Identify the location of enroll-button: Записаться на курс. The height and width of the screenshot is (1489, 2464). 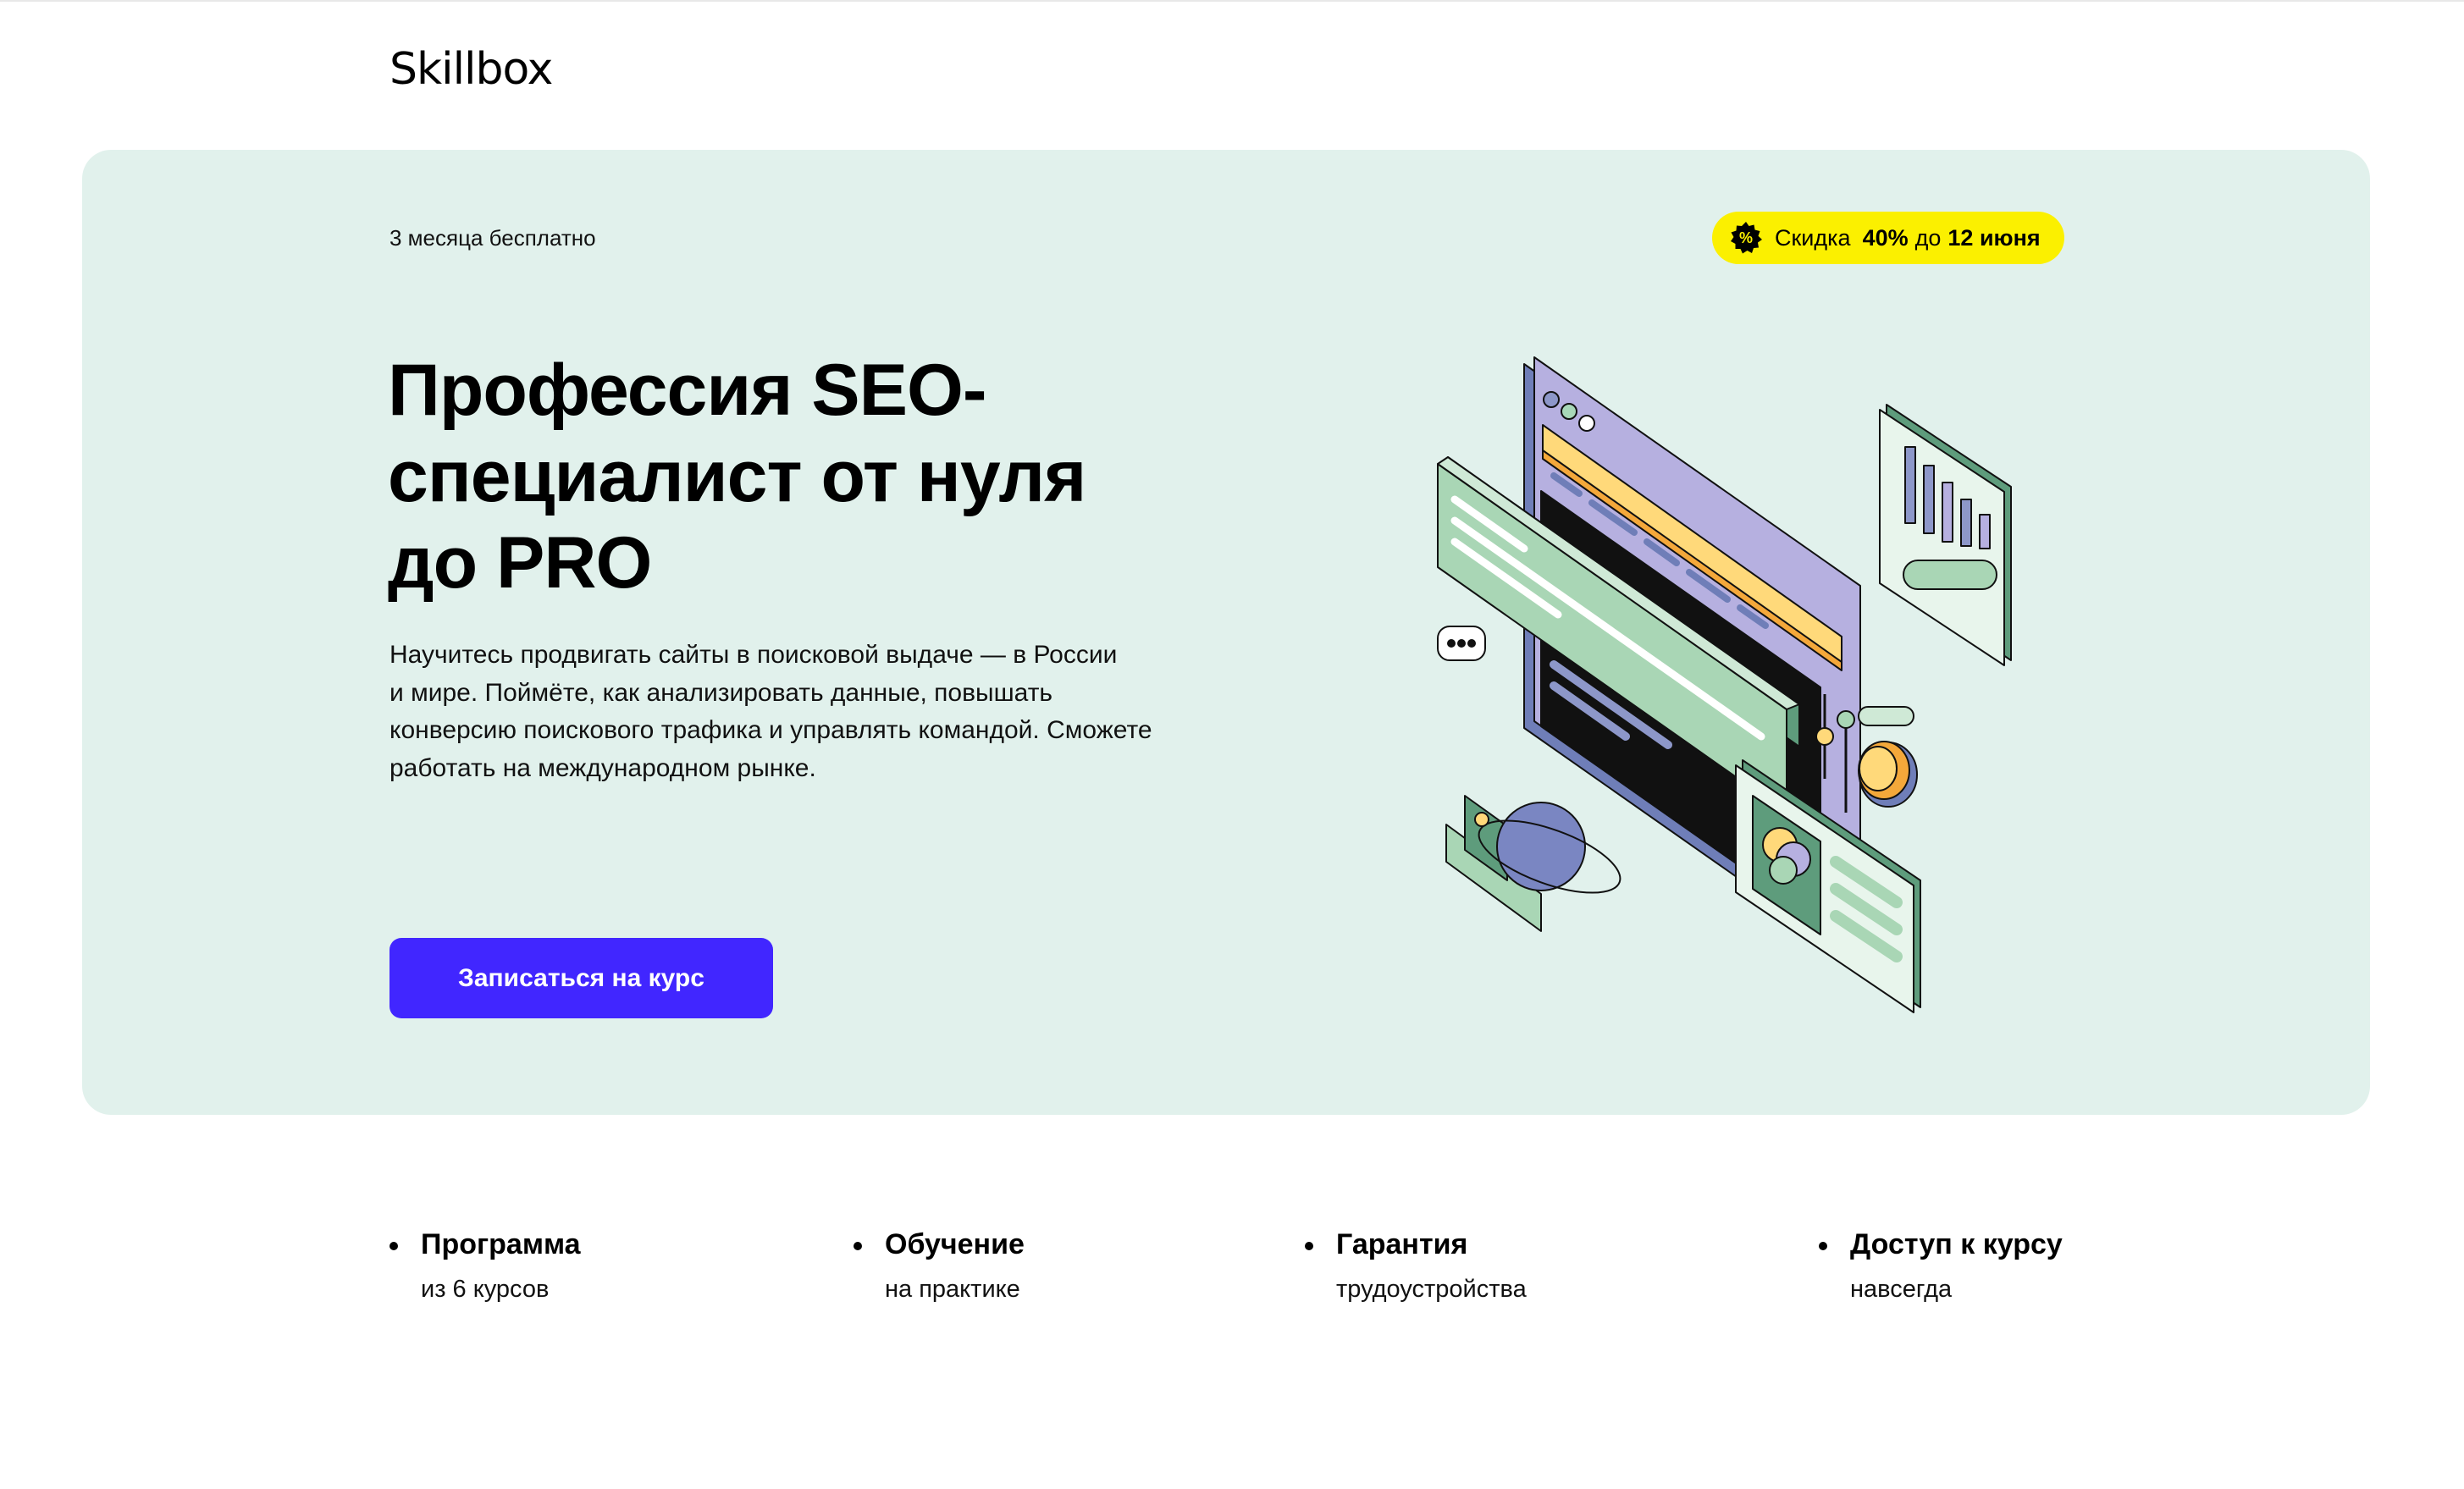
(581, 978).